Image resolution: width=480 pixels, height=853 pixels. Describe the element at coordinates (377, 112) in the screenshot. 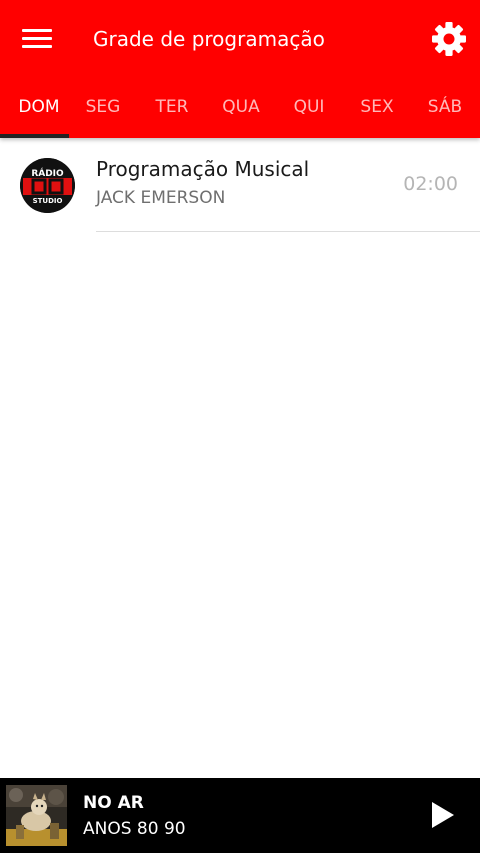

I see `tab-sex: SEX` at that location.